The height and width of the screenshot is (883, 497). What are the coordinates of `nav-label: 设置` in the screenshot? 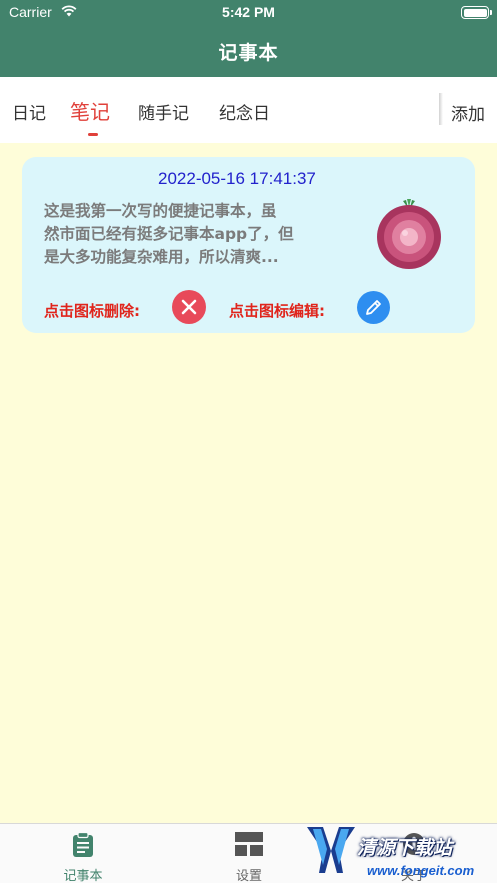 It's located at (248, 876).